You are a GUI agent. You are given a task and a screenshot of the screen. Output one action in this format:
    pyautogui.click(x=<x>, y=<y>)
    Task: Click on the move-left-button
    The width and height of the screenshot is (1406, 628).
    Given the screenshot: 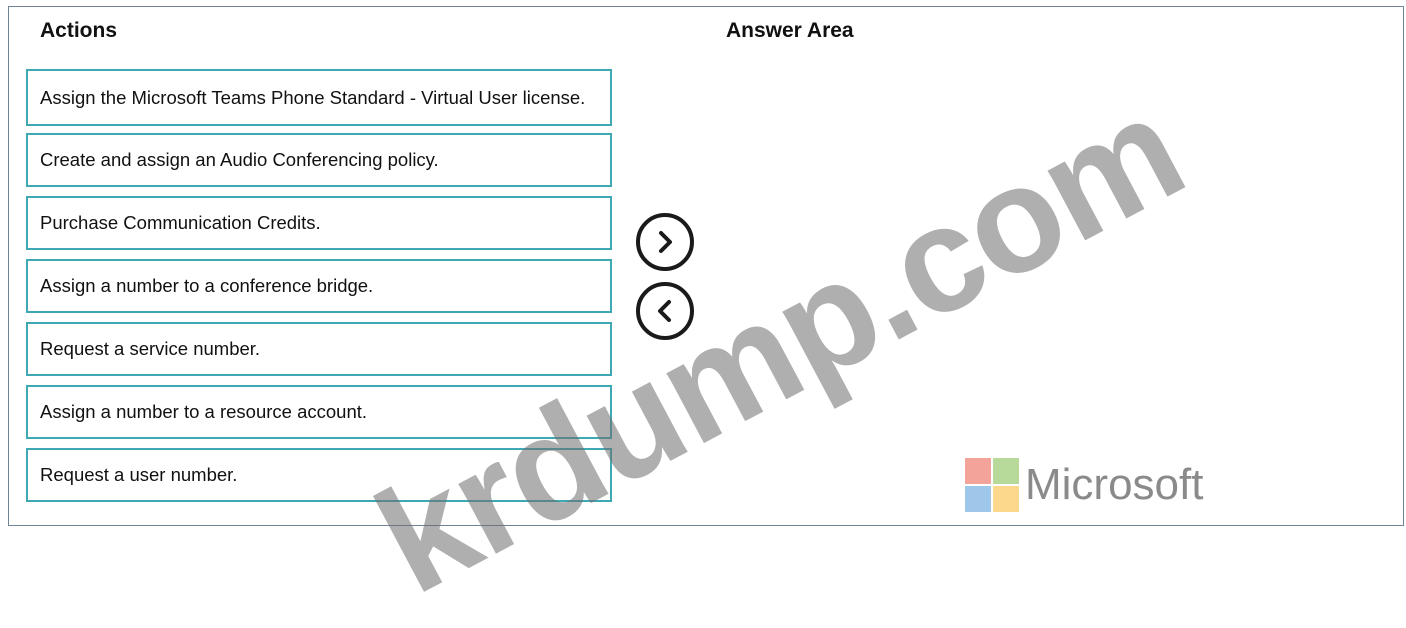 What is the action you would take?
    pyautogui.click(x=665, y=311)
    